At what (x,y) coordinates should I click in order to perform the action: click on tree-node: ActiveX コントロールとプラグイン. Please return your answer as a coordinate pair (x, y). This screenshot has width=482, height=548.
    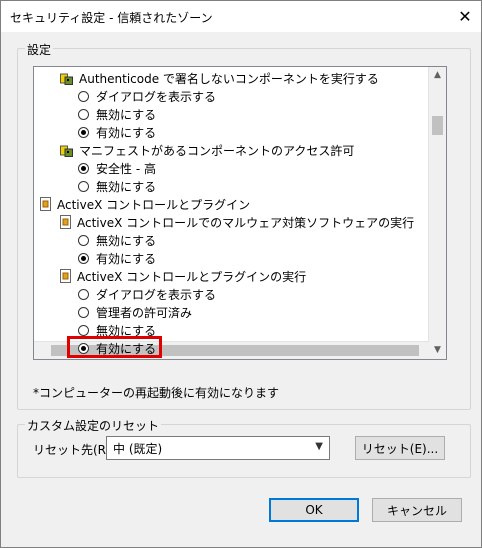
    Looking at the image, I should click on (145, 204).